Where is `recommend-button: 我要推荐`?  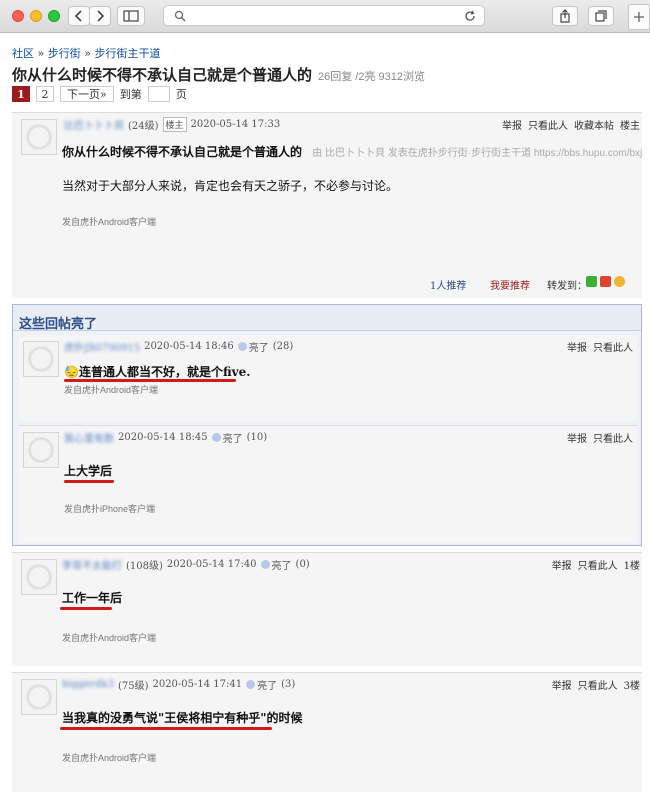 recommend-button: 我要推荐 is located at coordinates (510, 284).